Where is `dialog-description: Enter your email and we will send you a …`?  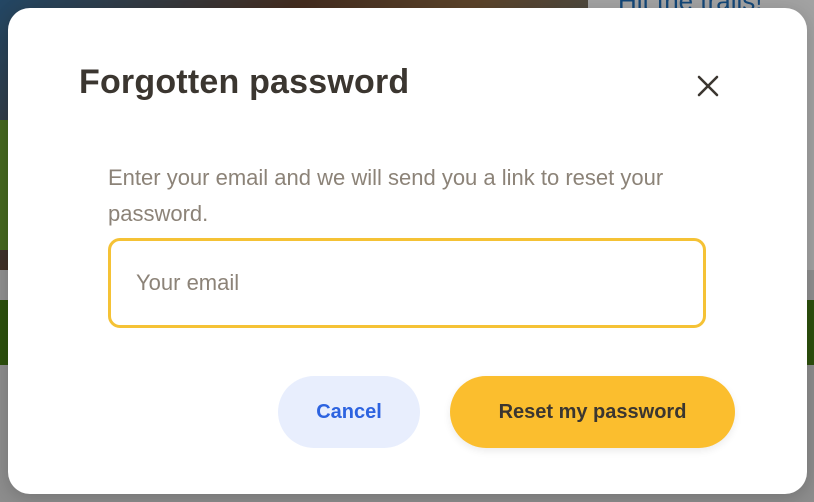
dialog-description: Enter your email and we will send you a … is located at coordinates (386, 195).